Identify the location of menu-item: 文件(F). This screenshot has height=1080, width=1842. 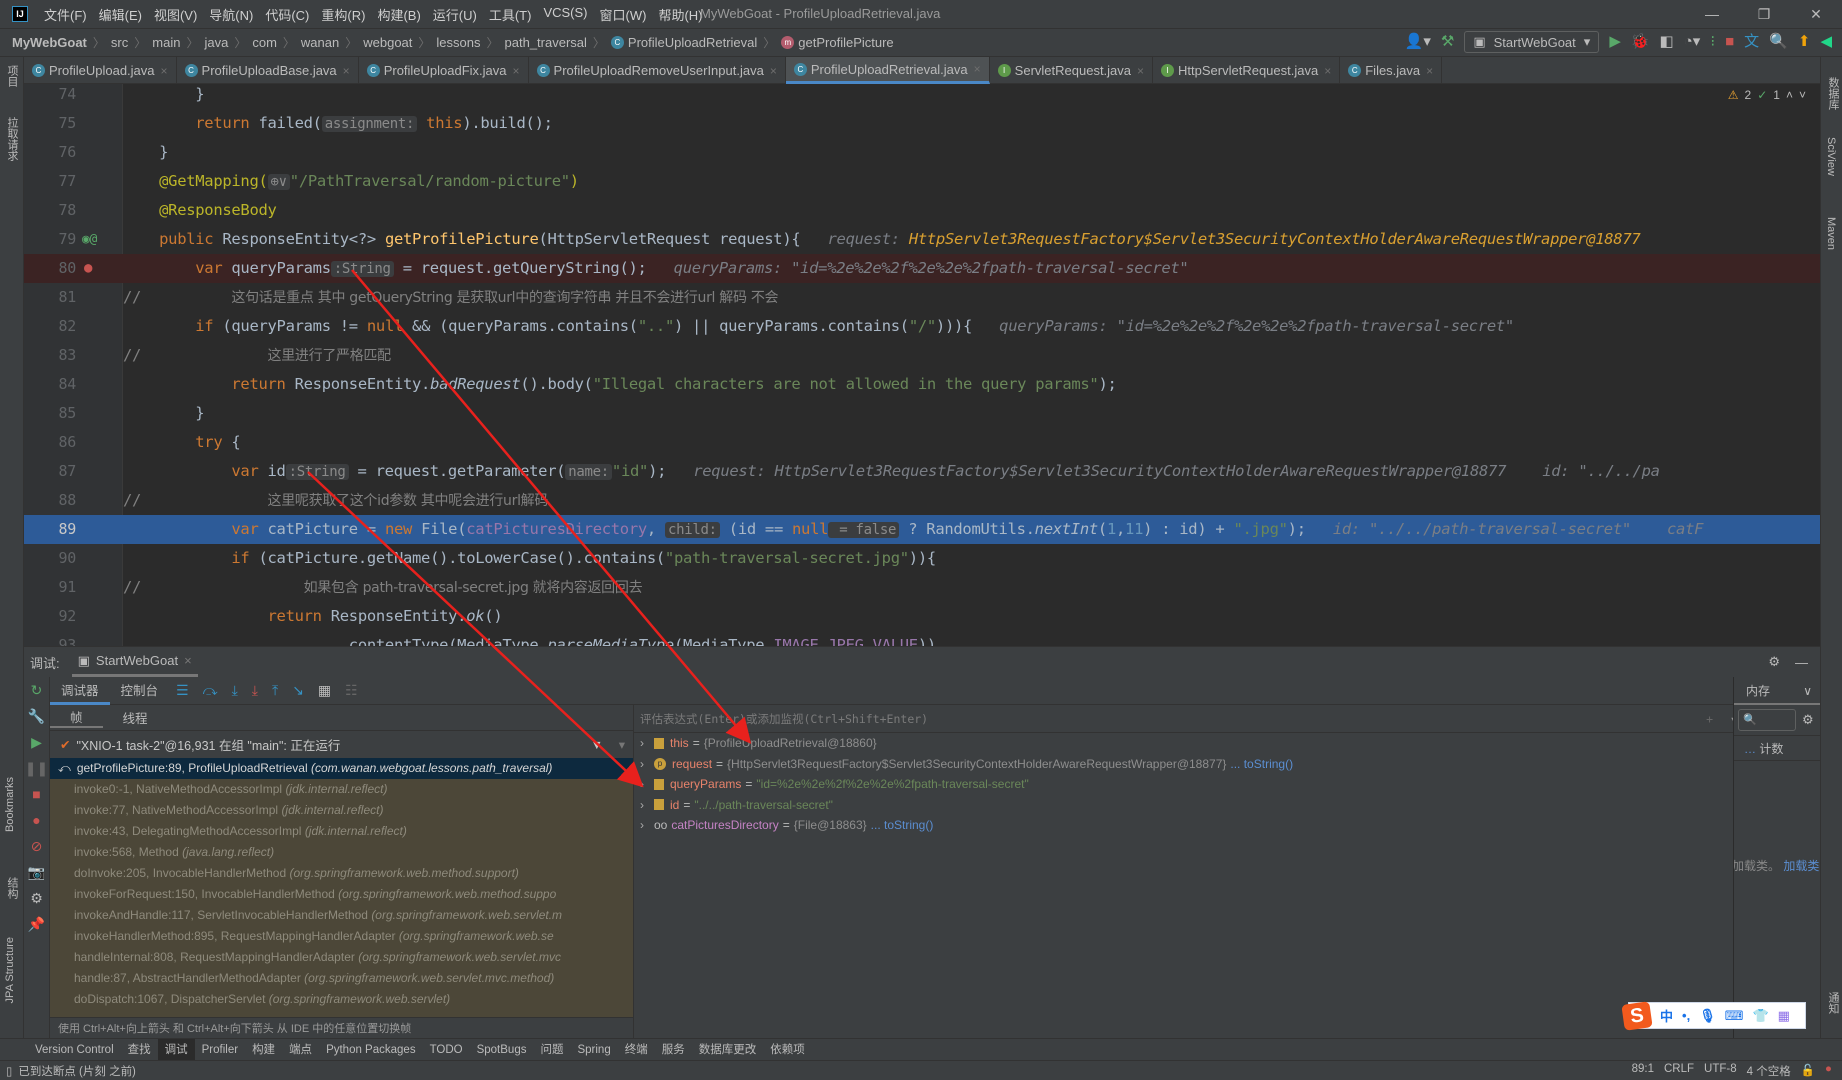
(65, 14).